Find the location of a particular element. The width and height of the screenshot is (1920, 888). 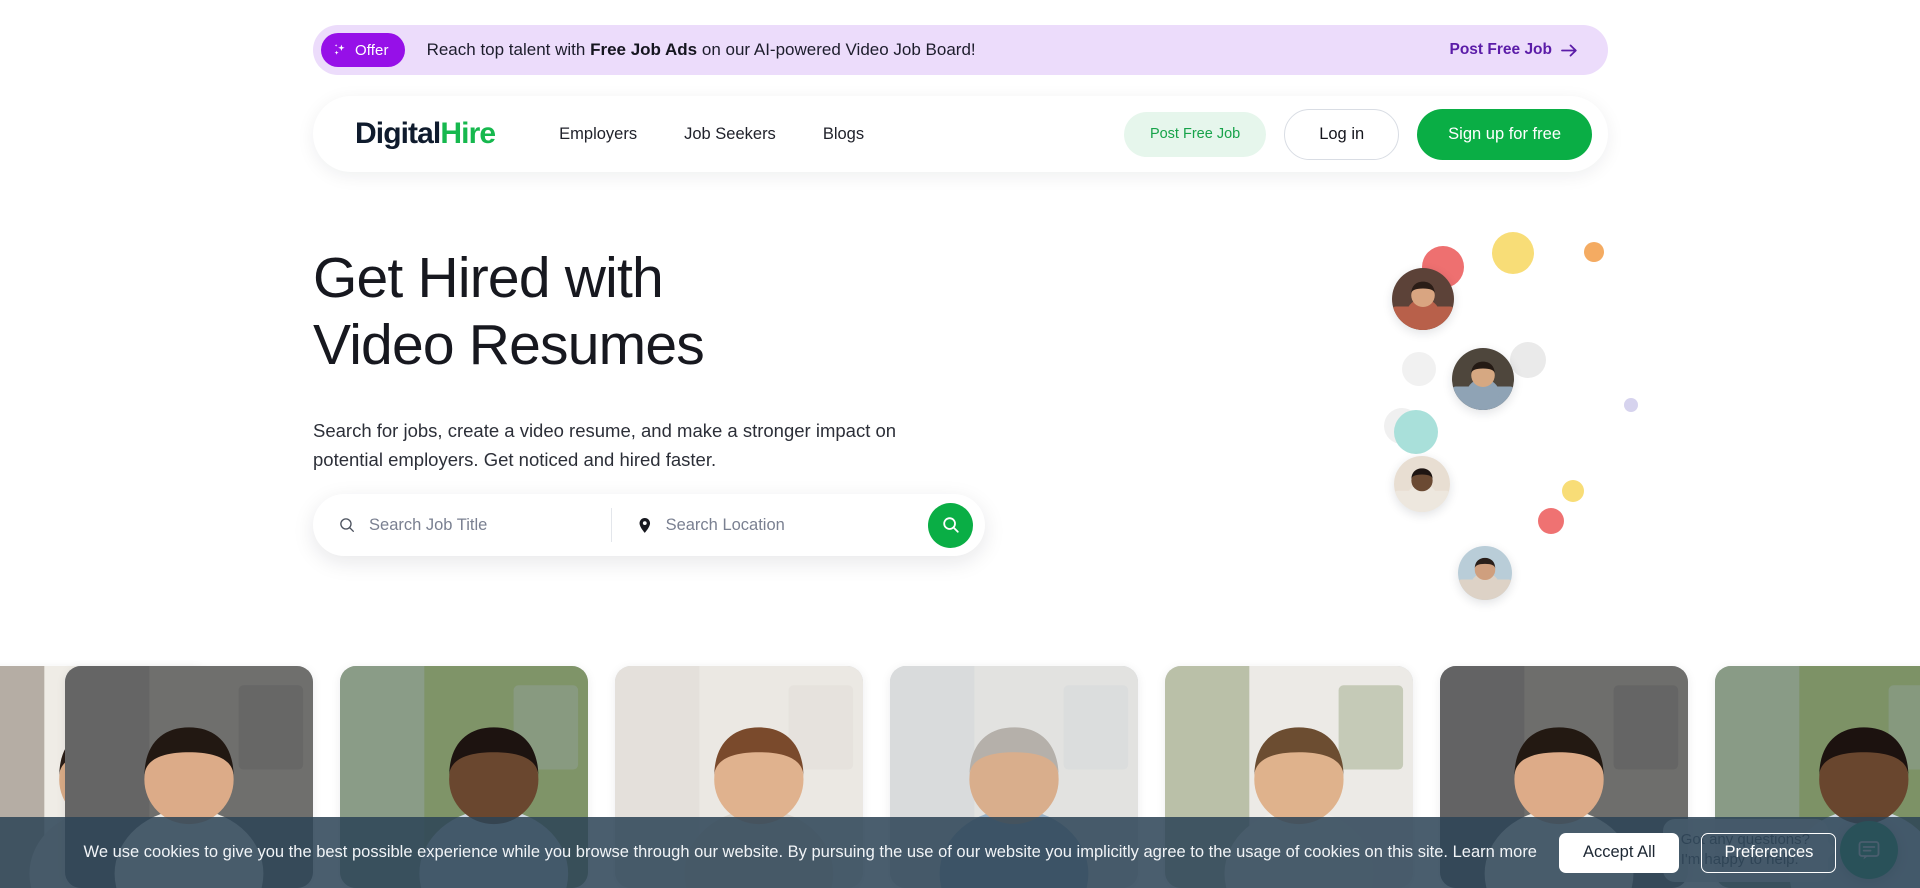

location-field is located at coordinates (783, 525).